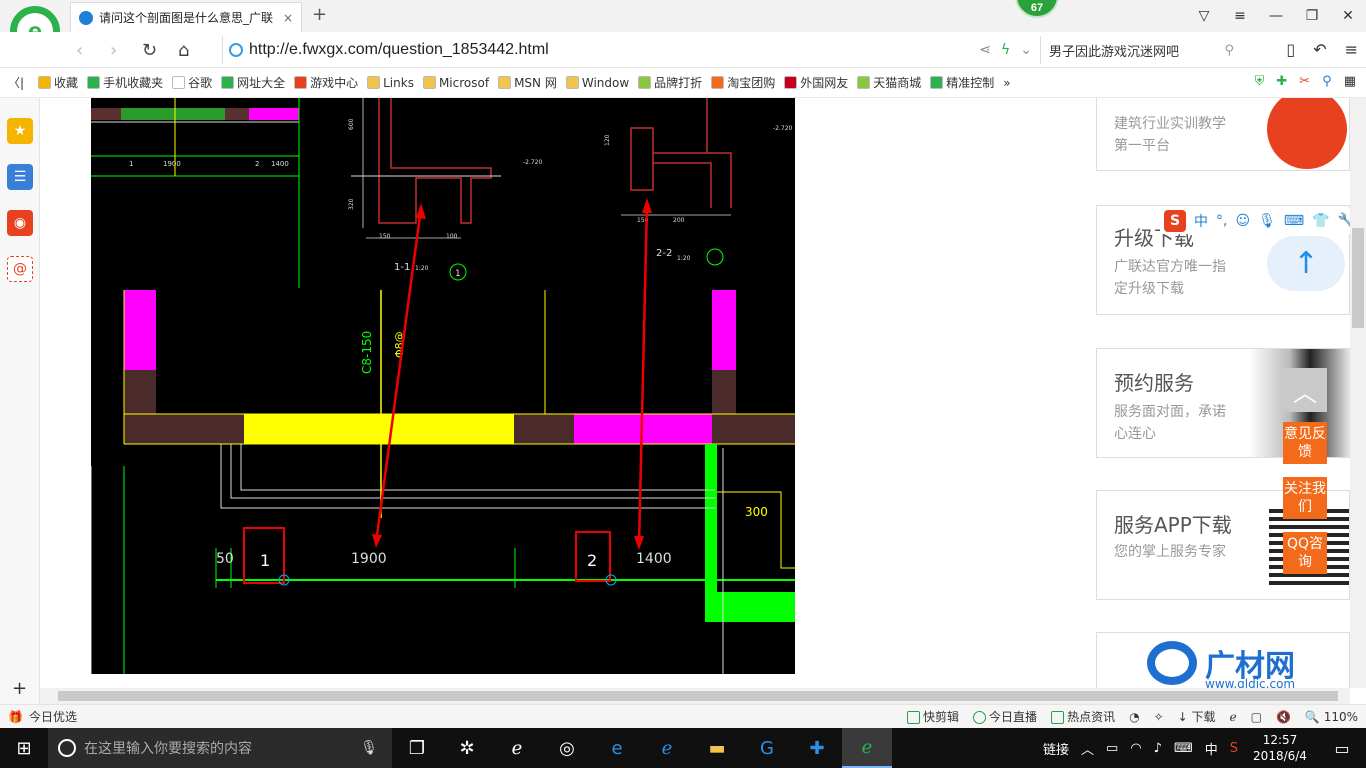  Describe the element at coordinates (192, 82) in the screenshot. I see `bookmark-item: 谷歌` at that location.